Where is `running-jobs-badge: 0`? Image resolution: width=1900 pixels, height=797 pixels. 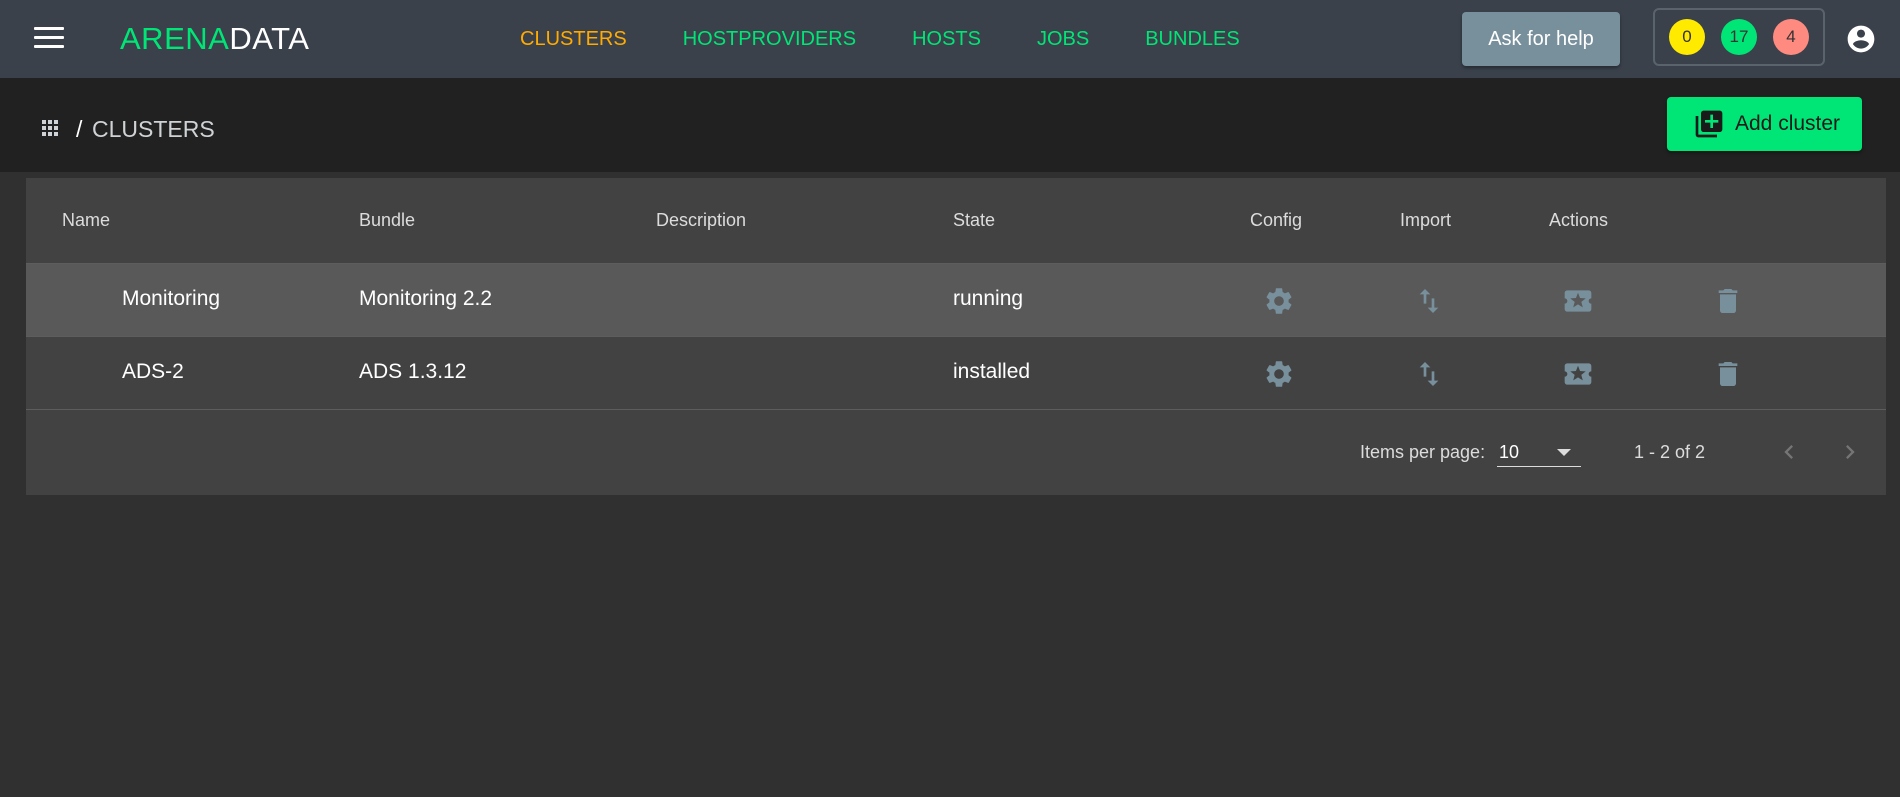 running-jobs-badge: 0 is located at coordinates (1687, 37).